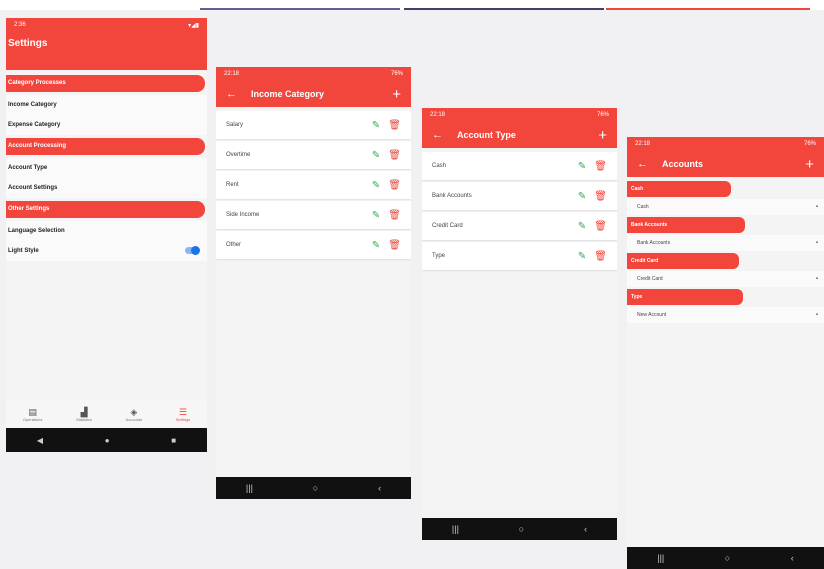 This screenshot has height=569, width=824. I want to click on account-label: Cash, so click(643, 207).